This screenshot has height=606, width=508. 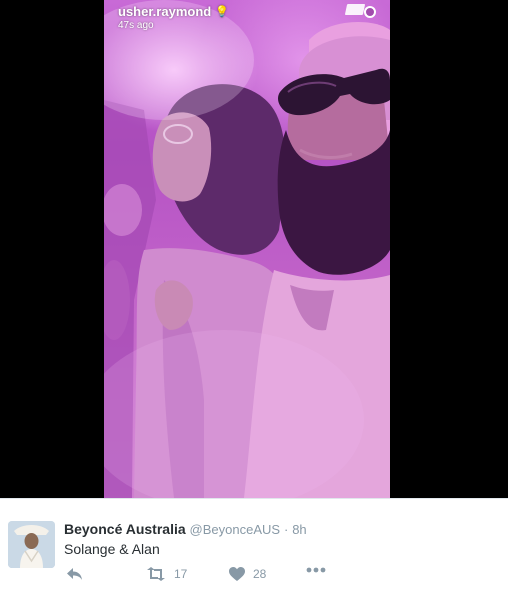 What do you see at coordinates (237, 574) in the screenshot?
I see `heart-icon` at bounding box center [237, 574].